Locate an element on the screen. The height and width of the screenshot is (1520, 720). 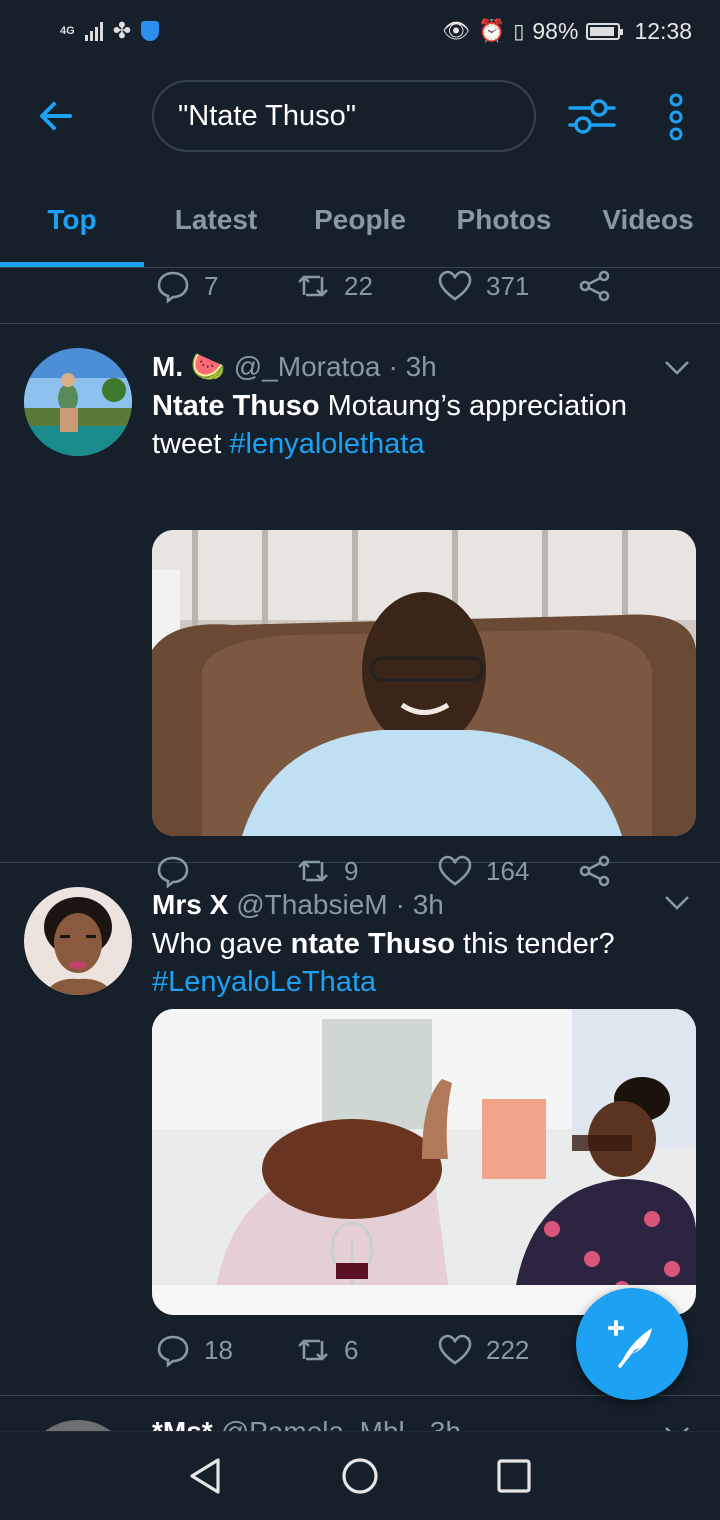
reply-button: 7 is located at coordinates (187, 286).